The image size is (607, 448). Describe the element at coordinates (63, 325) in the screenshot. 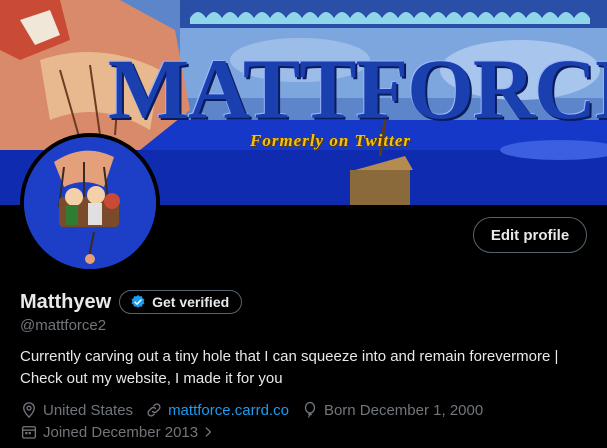

I see `user-handle: @mattforce2` at that location.